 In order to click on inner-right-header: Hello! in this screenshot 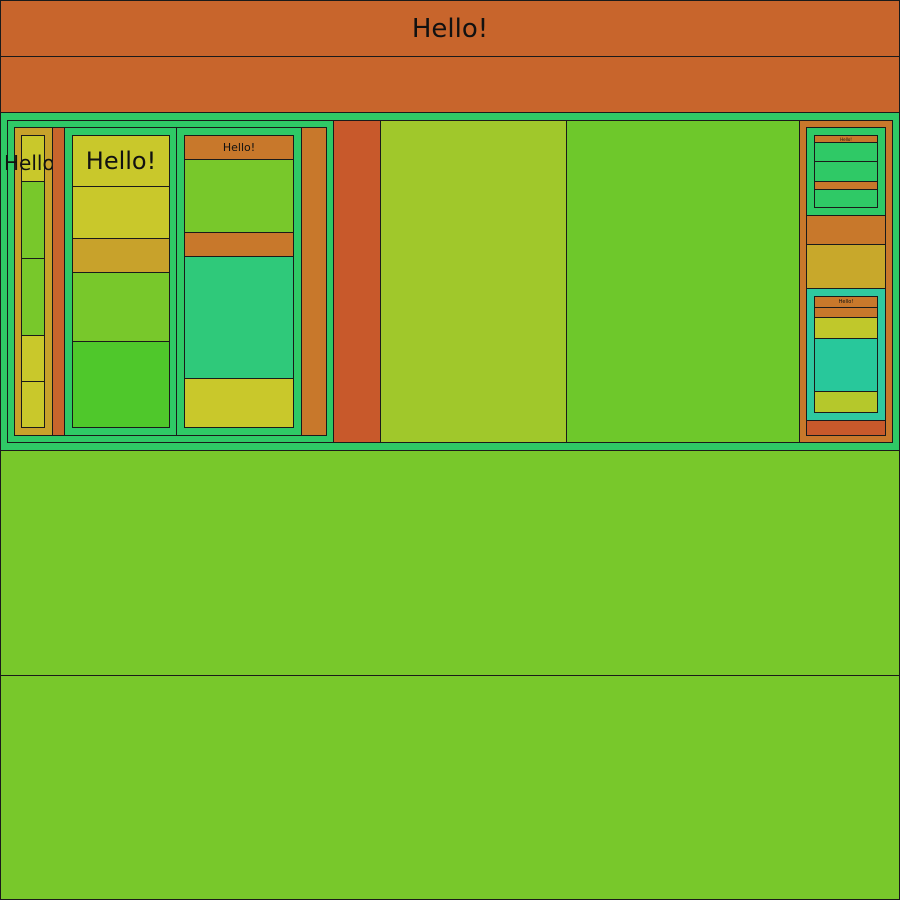, I will do `click(239, 147)`.